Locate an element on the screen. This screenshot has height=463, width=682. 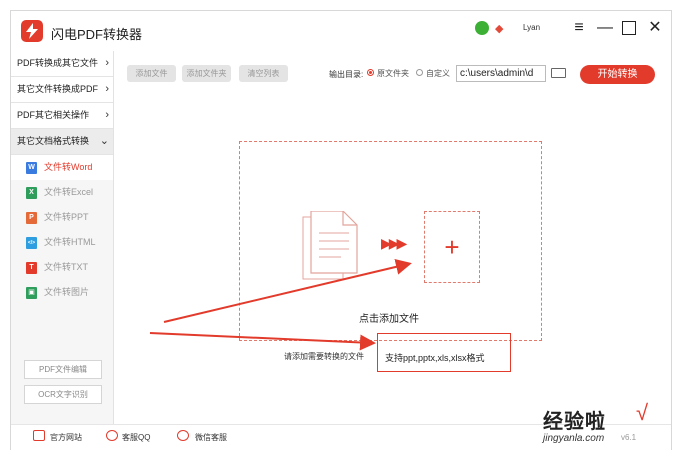
annotation-arrows is located at coordinates (280, 304).